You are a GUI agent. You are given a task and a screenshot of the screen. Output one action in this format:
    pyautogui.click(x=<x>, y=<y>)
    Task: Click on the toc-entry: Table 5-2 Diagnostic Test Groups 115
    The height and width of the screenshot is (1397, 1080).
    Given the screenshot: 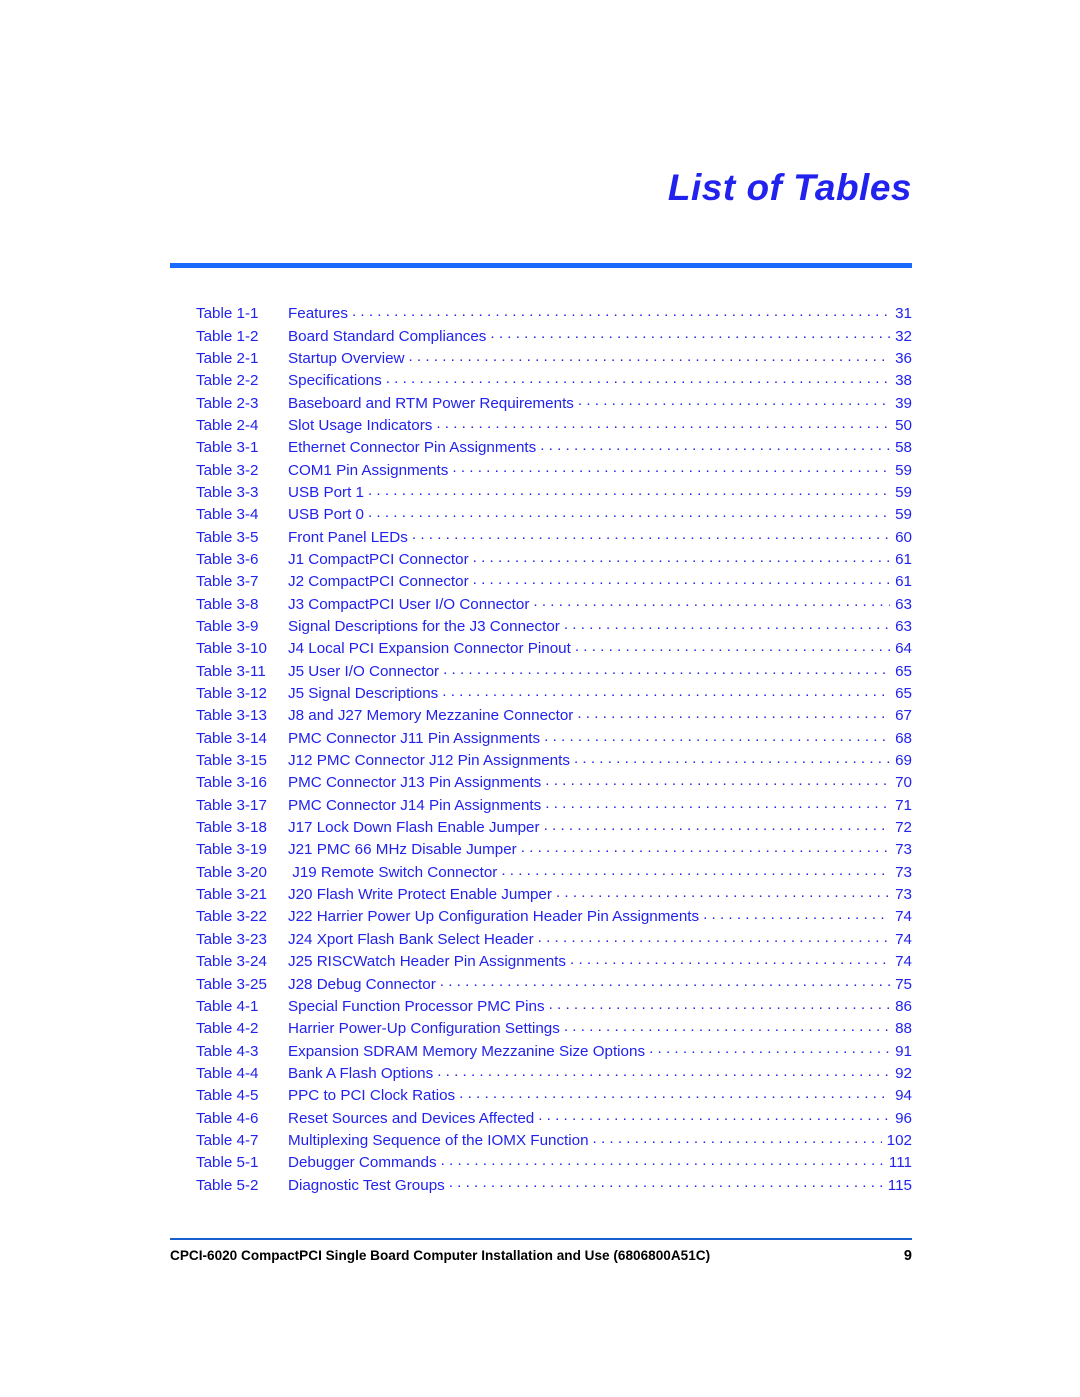 What is the action you would take?
    pyautogui.click(x=541, y=1185)
    